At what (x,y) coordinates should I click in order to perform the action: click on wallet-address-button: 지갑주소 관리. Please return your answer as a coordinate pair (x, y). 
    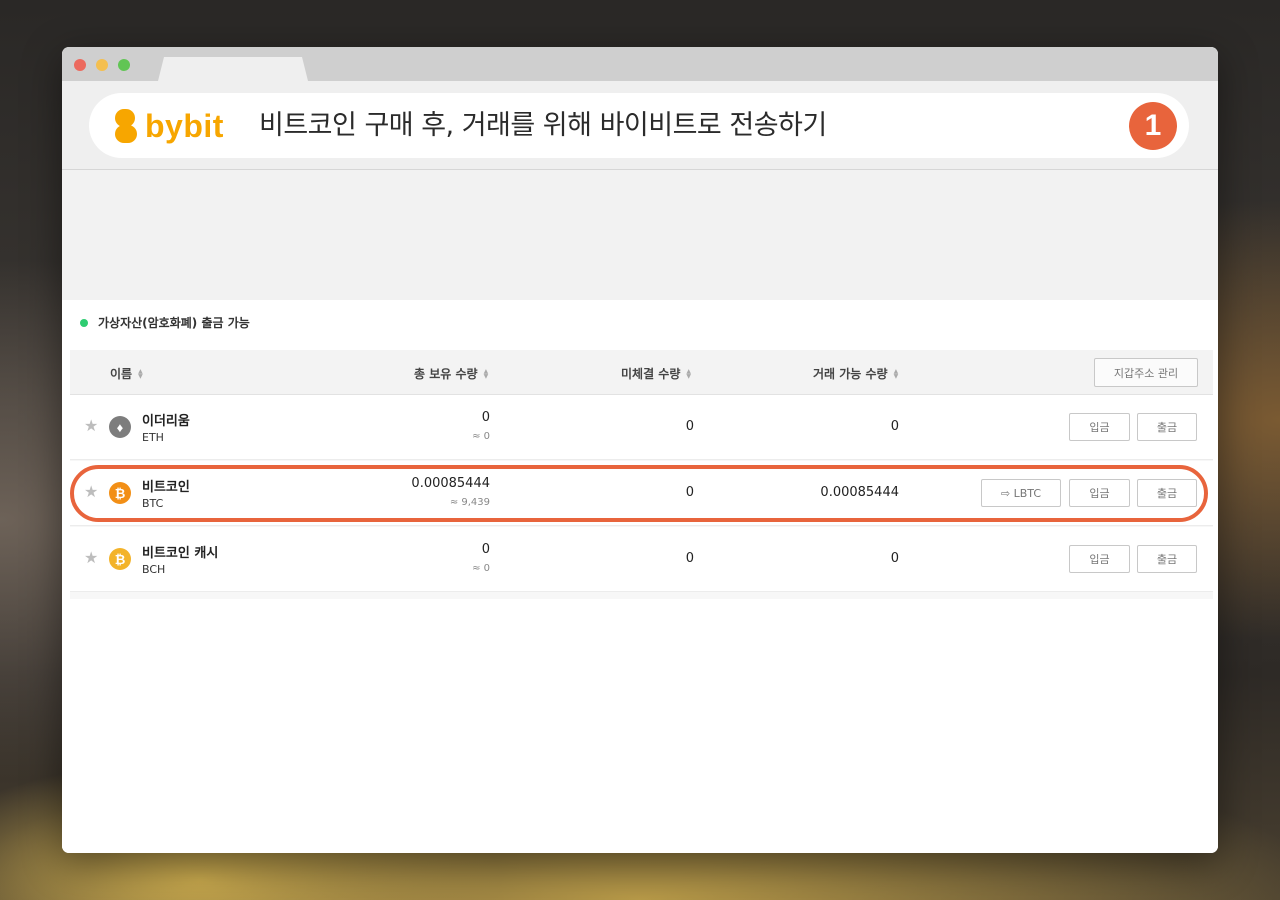
    Looking at the image, I should click on (1146, 372).